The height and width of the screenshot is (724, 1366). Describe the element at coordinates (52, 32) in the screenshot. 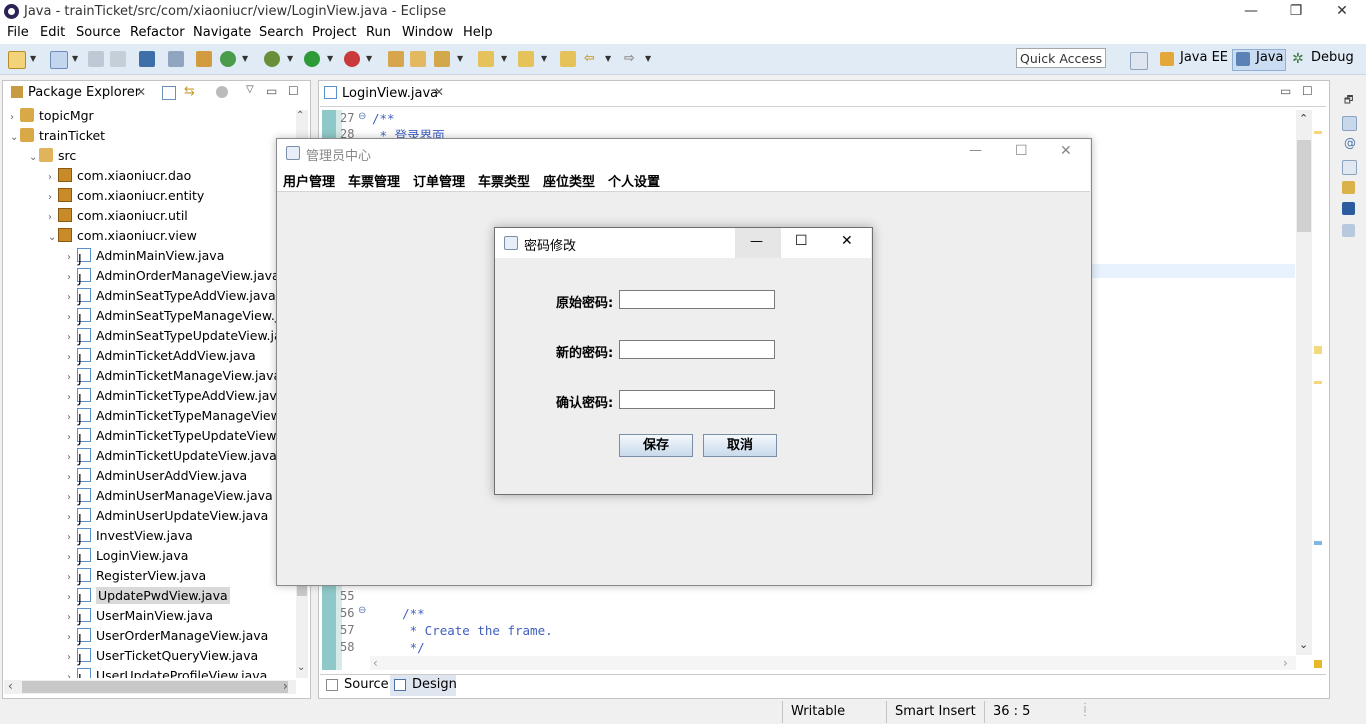

I see `menu-edit: Edit` at that location.